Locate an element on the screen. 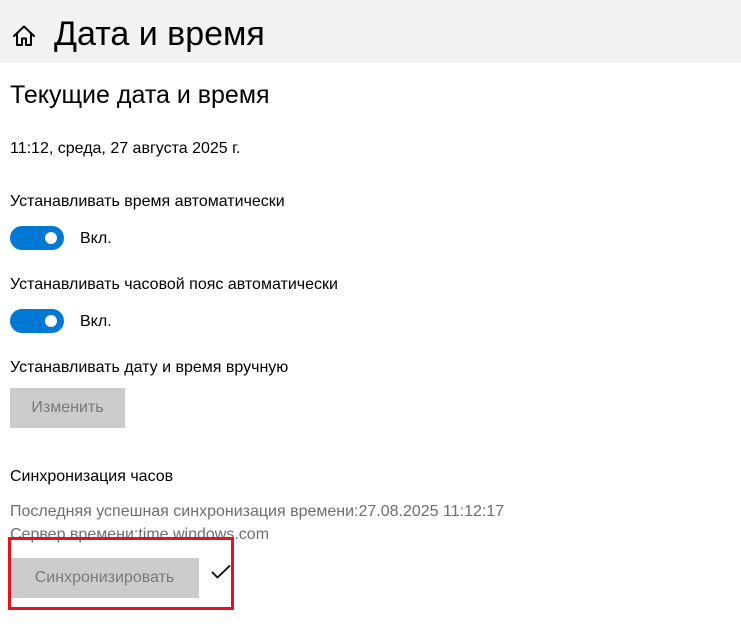 Image resolution: width=741 pixels, height=629 pixels. page-title: Дата и время is located at coordinates (159, 34).